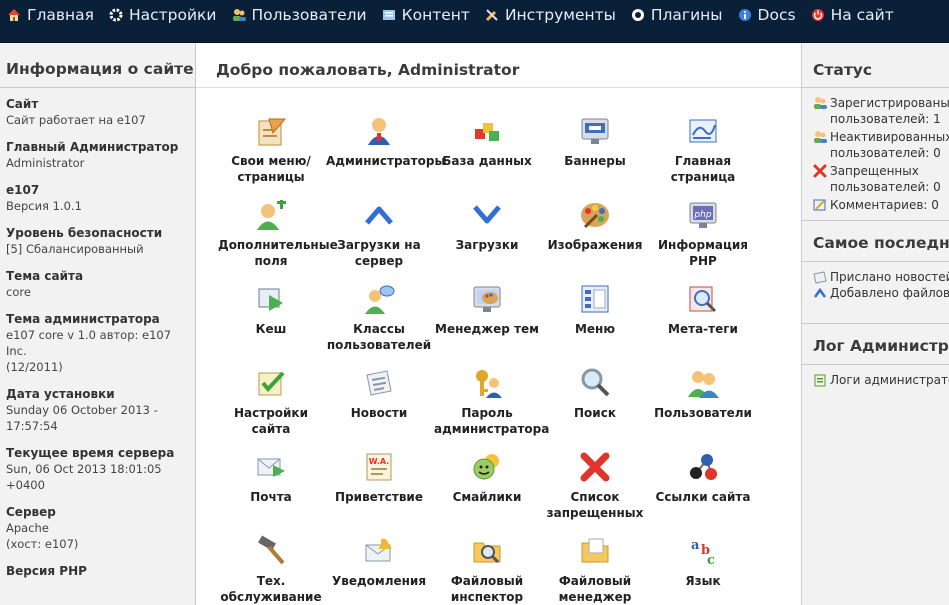 This screenshot has width=949, height=605. What do you see at coordinates (703, 325) in the screenshot?
I see `tile-meta-tags: Мета-теги` at bounding box center [703, 325].